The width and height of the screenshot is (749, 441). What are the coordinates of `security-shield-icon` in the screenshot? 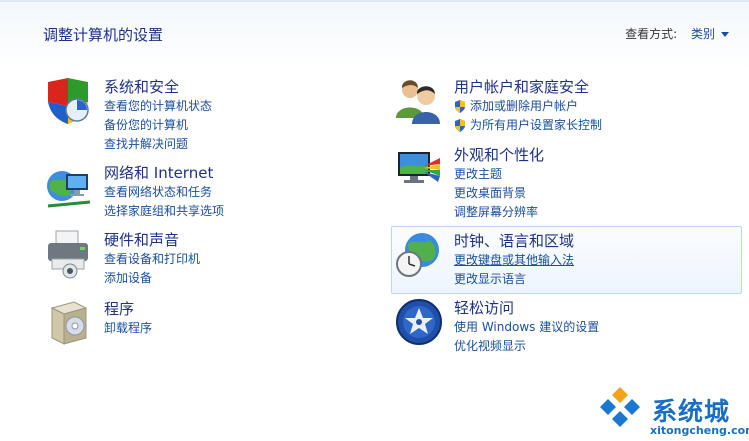 It's located at (68, 101).